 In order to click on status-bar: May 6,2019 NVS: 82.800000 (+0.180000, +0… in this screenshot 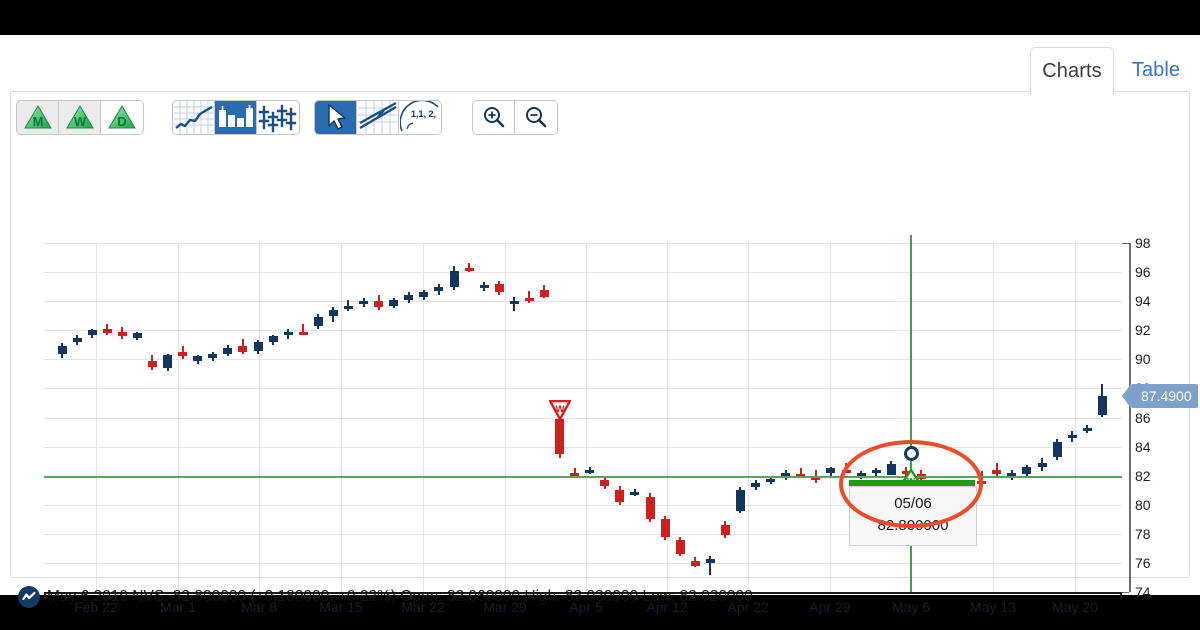, I will do `click(600, 597)`.